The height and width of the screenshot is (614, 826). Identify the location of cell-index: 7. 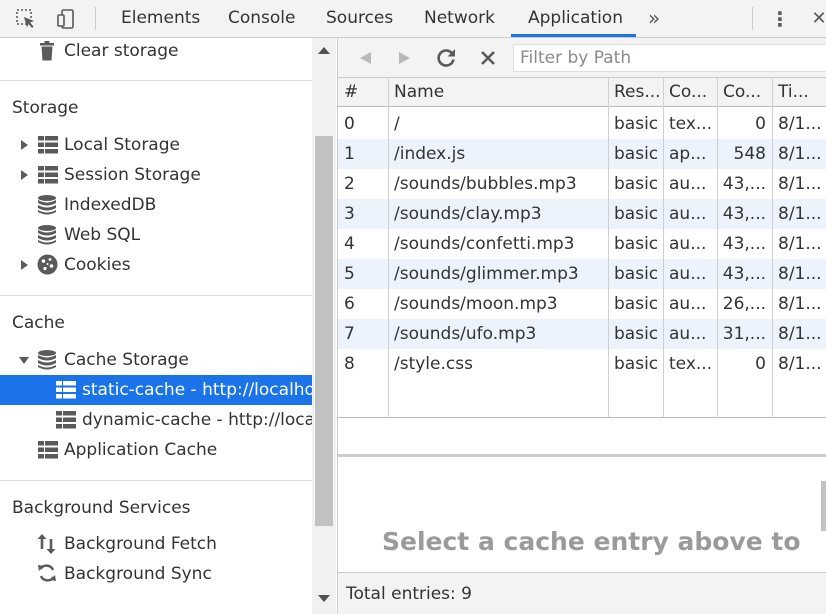
(349, 334).